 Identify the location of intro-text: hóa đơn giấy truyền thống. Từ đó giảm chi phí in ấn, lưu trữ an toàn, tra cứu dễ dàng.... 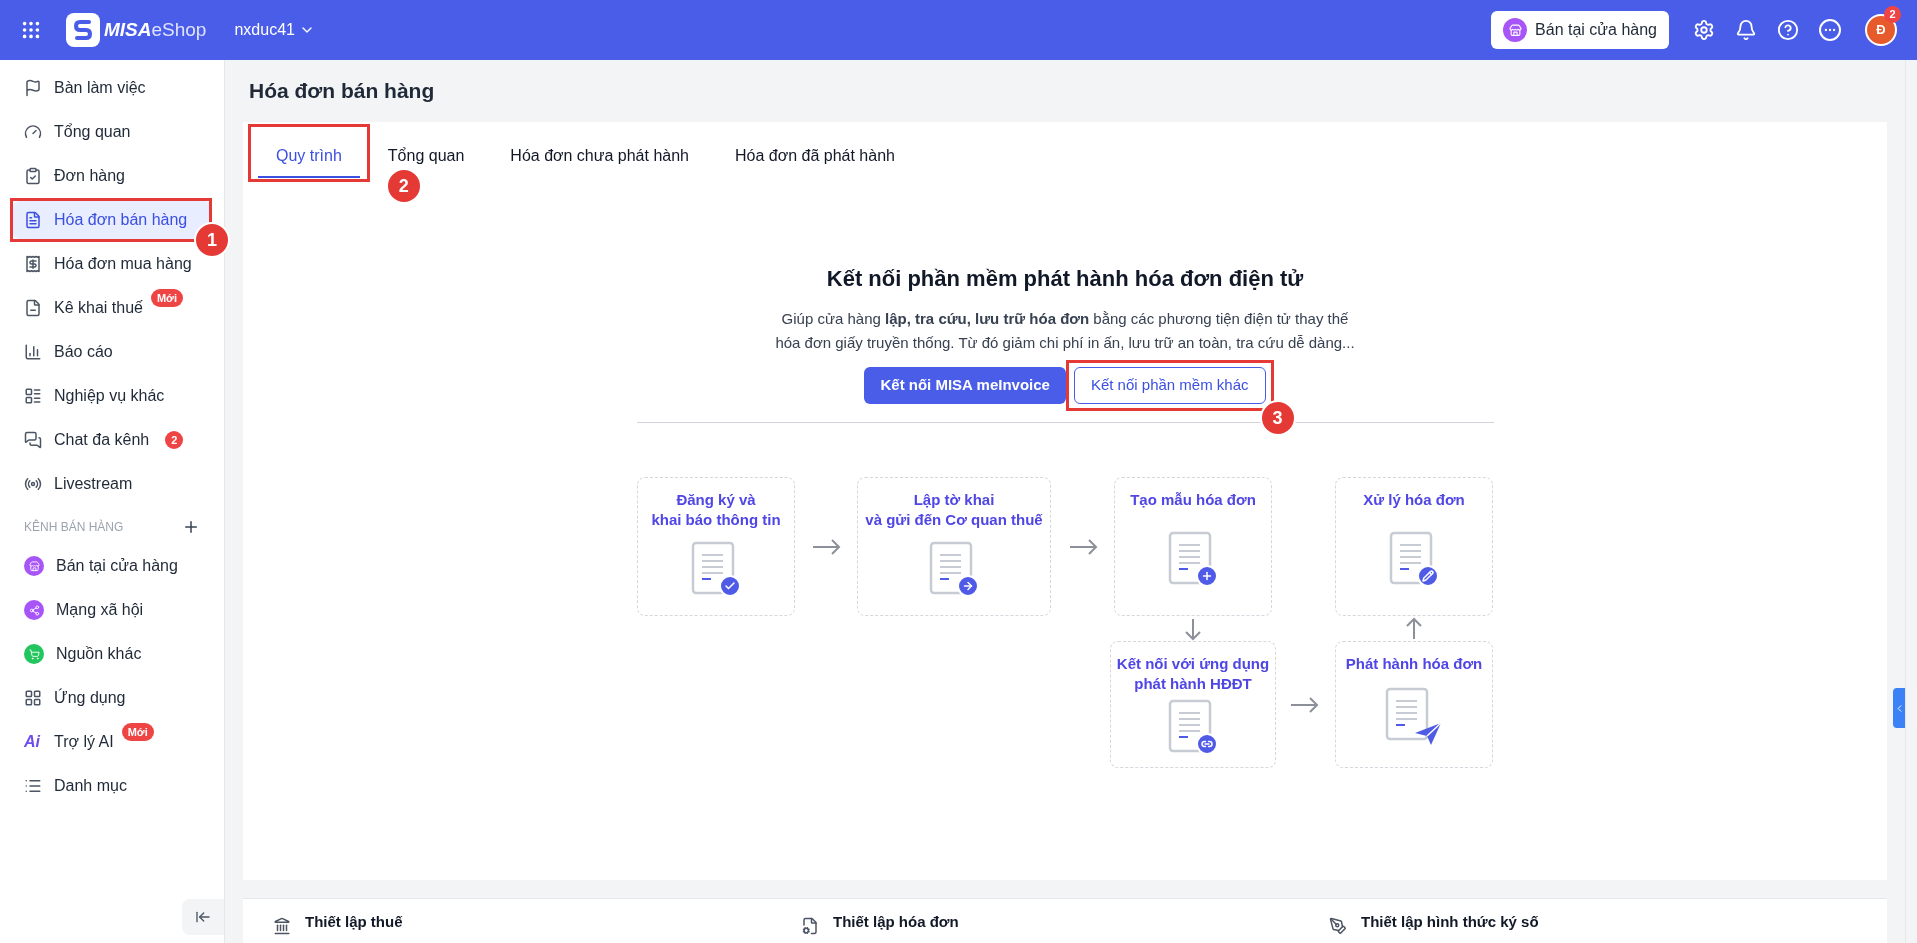
(1065, 343).